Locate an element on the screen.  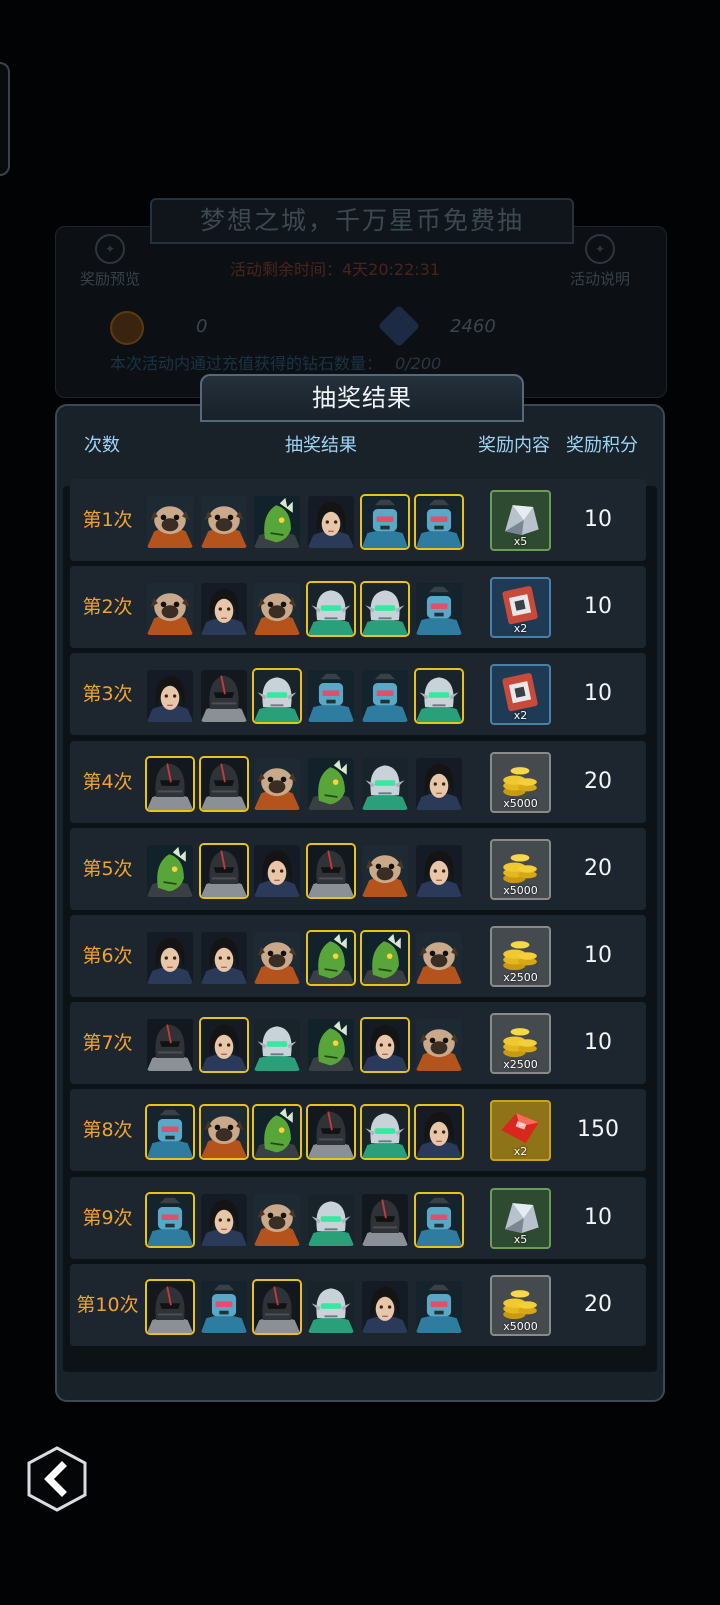
coin-value: 0 is located at coordinates (202, 326).